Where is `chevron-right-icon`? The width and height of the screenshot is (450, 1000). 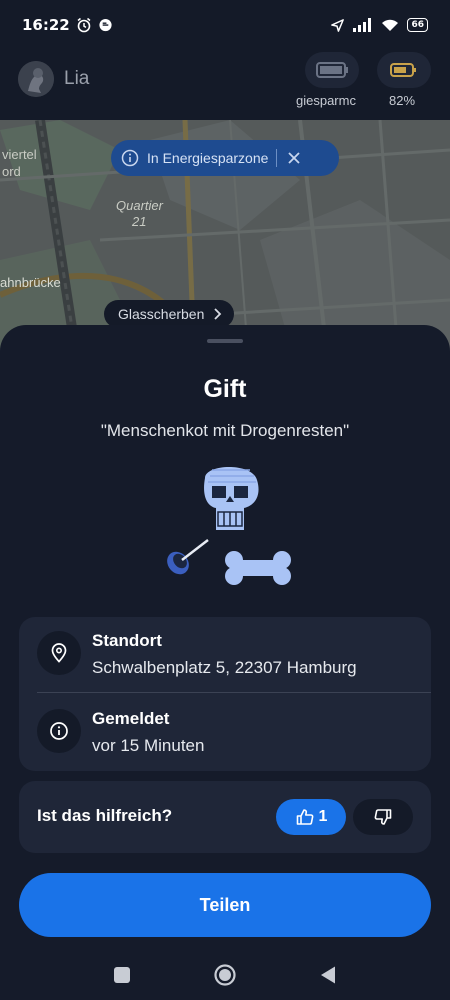 chevron-right-icon is located at coordinates (218, 314).